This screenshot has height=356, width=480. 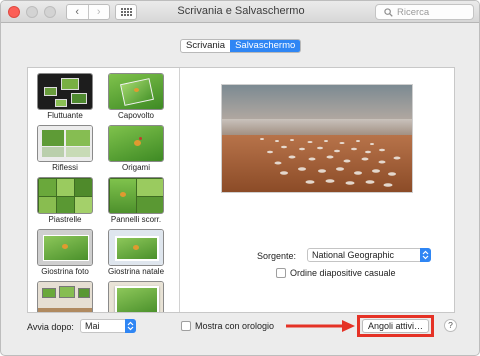 What do you see at coordinates (65, 219) in the screenshot?
I see `screensaver-label: Piastrelle` at bounding box center [65, 219].